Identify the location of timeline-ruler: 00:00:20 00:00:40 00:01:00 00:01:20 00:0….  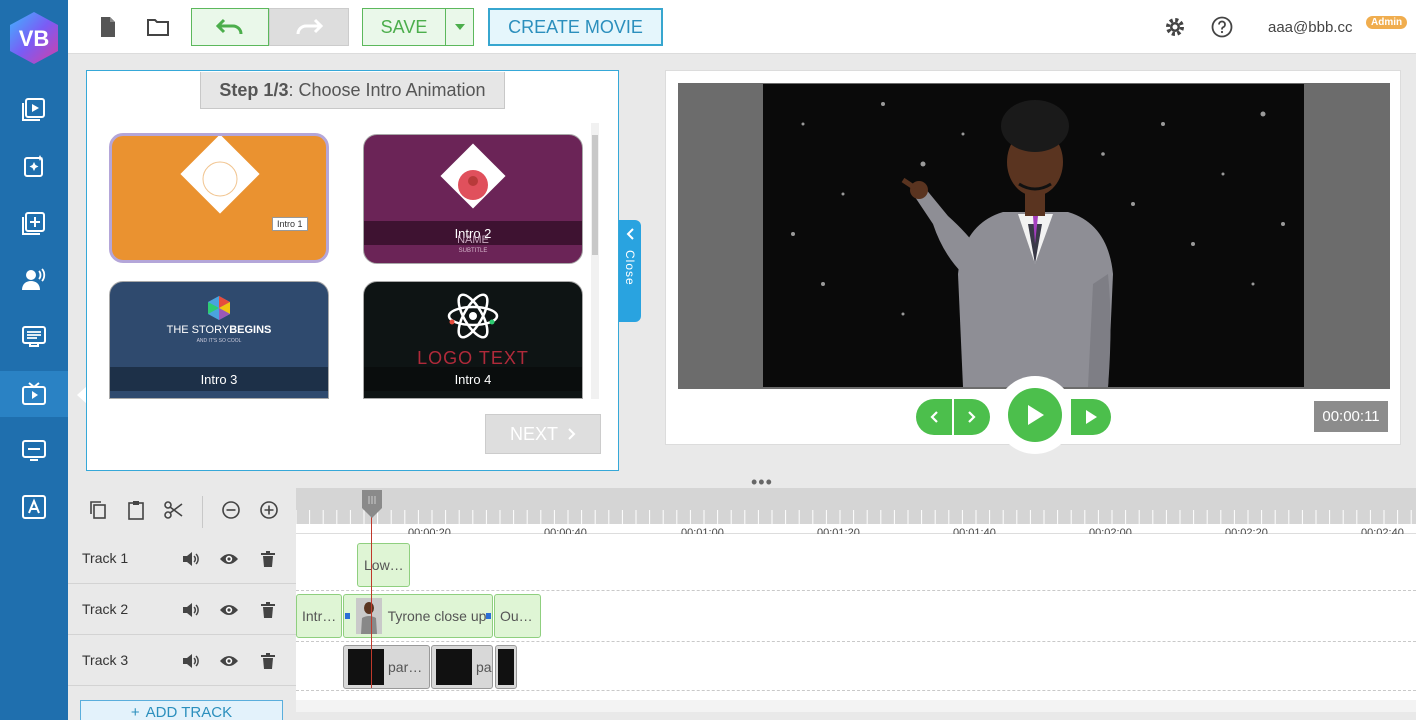
(855, 513).